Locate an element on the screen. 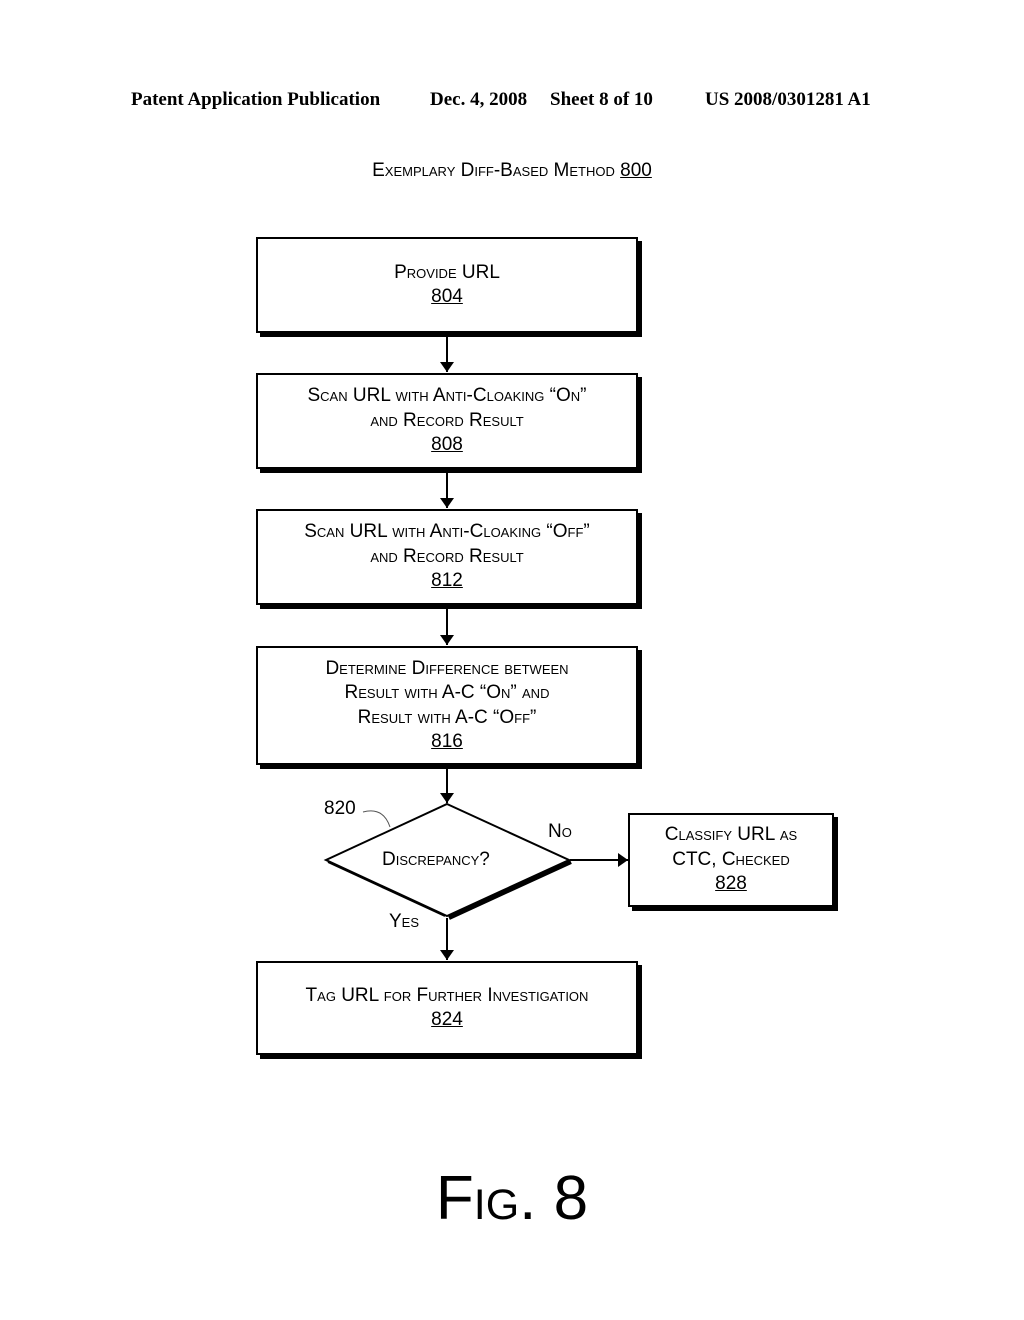  step-text: Scan URL with Anti-Cloaking “Off” is located at coordinates (447, 532).